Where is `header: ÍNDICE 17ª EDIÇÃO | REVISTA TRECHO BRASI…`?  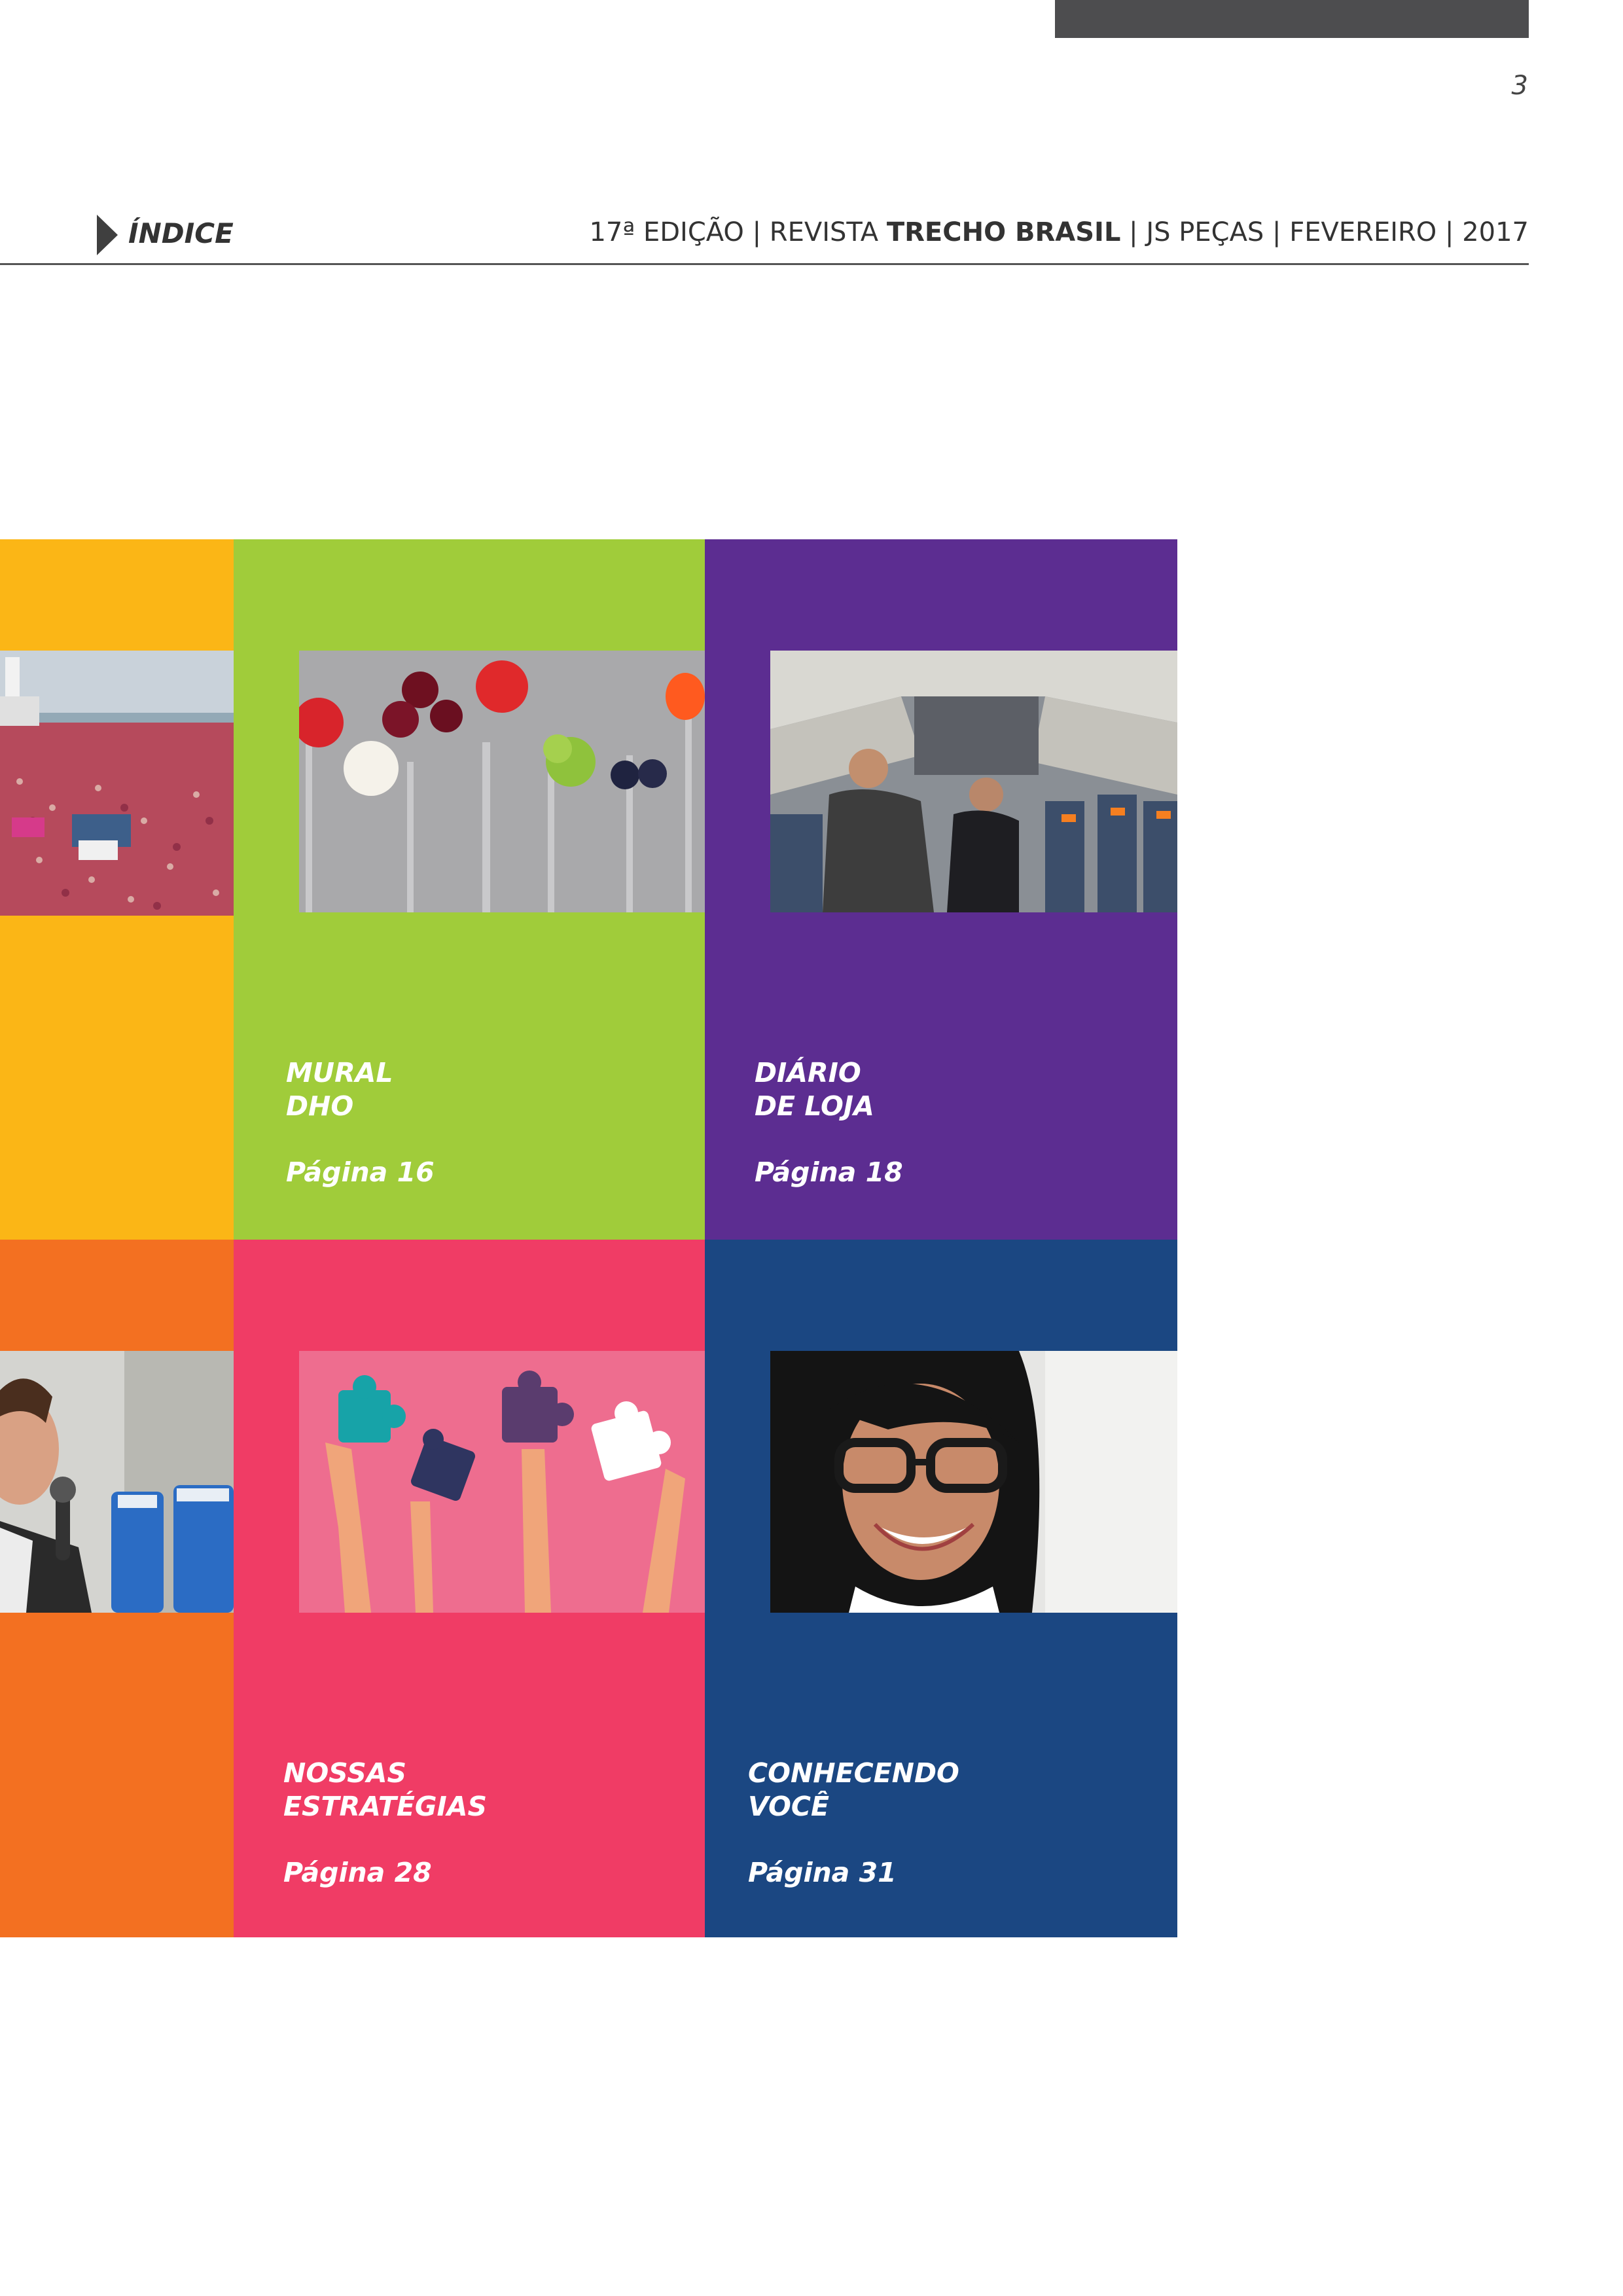 header: ÍNDICE 17ª EDIÇÃO | REVISTA TRECHO BRASI… is located at coordinates (764, 238).